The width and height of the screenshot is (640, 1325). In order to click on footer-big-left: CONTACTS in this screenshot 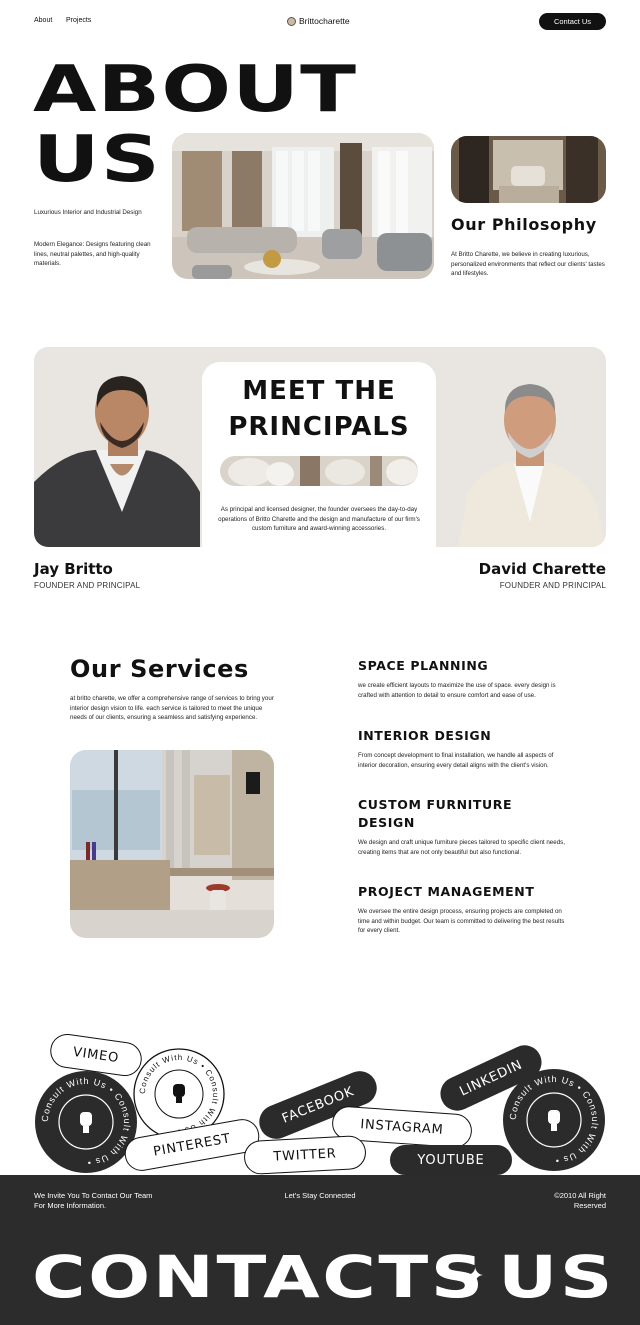, I will do `click(259, 1277)`.